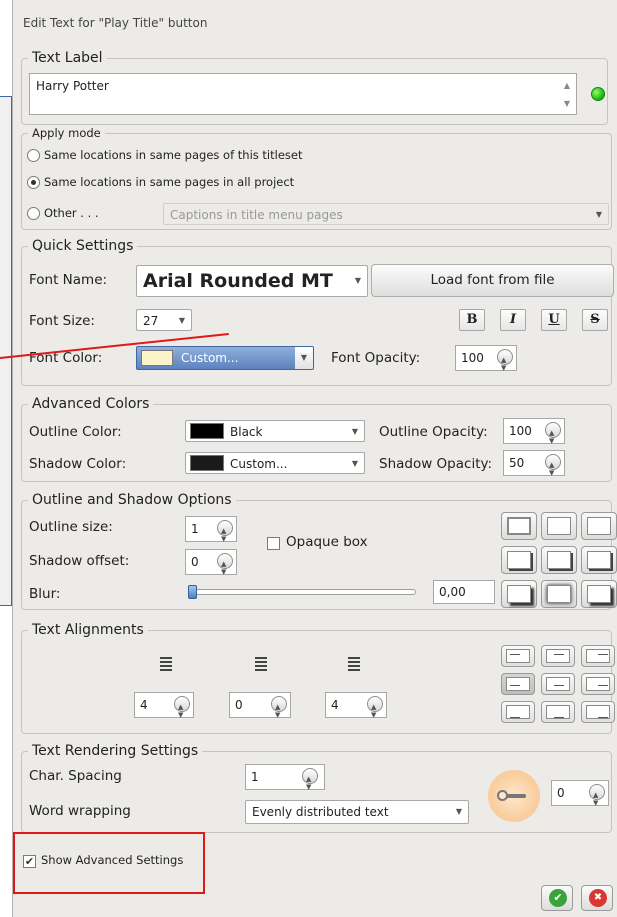  I want to click on font-opacity-spinner: 100, so click(486, 362).